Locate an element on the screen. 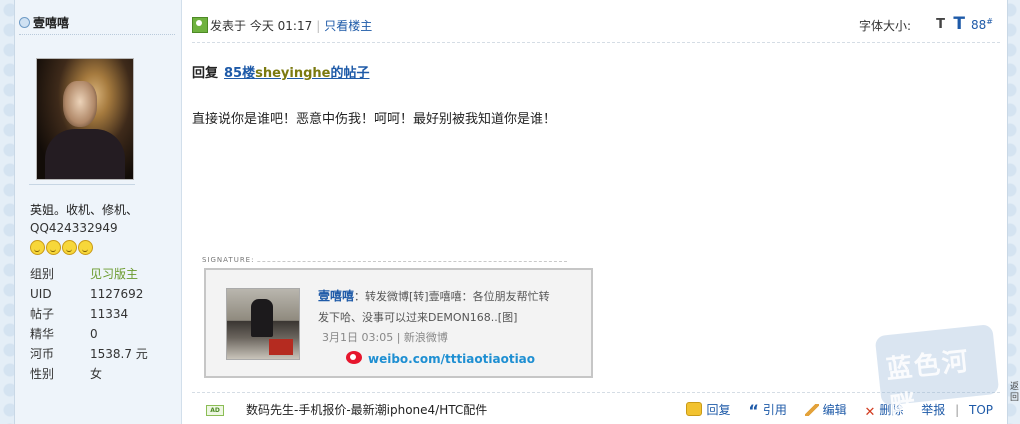 The width and height of the screenshot is (1020, 424). reply-link-user: sheyinghe is located at coordinates (292, 73).